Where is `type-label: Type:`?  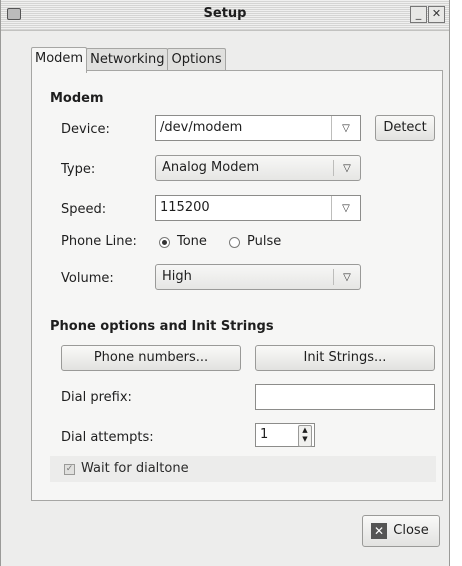 type-label: Type: is located at coordinates (78, 169).